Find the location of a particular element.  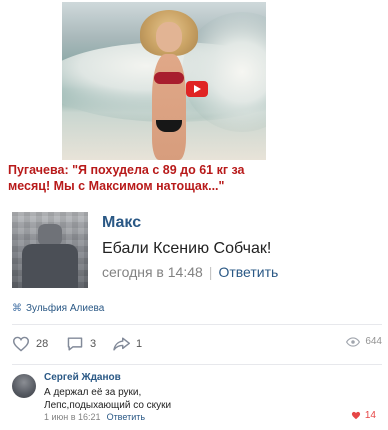

comments-count: 3 is located at coordinates (93, 344).